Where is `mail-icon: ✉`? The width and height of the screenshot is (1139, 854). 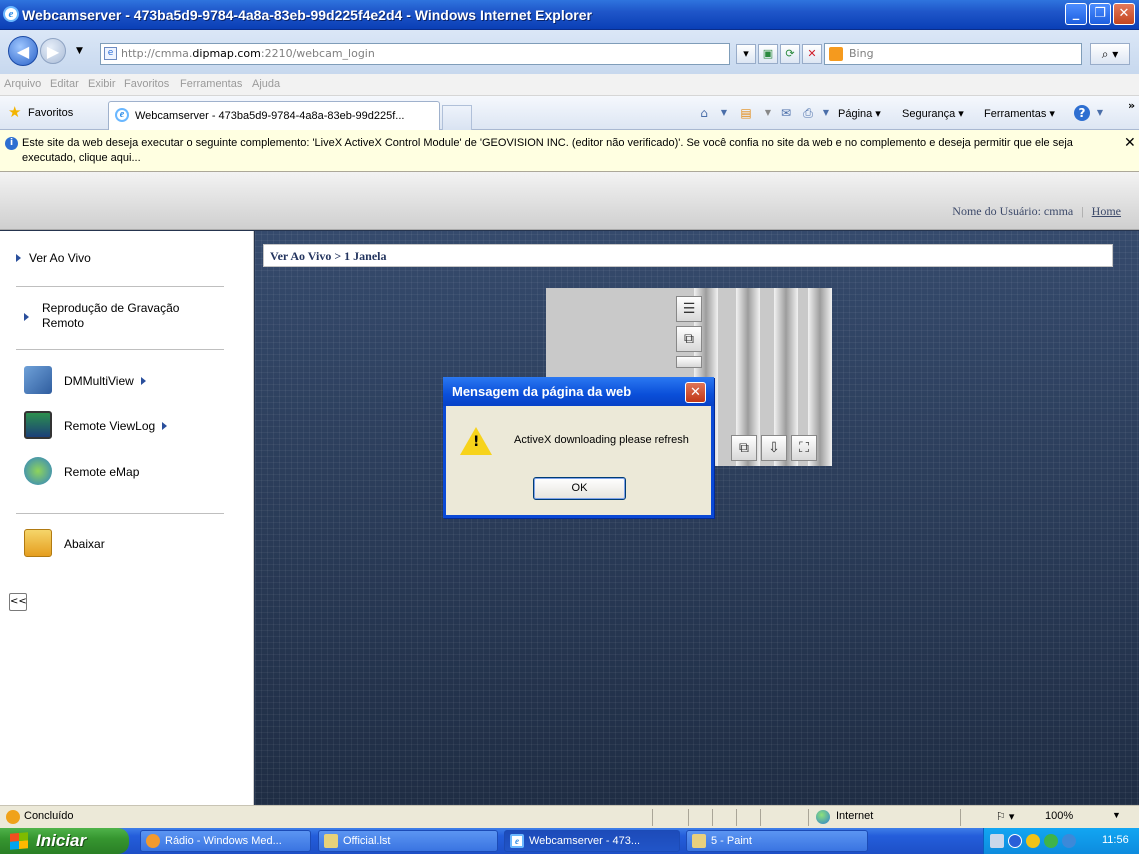 mail-icon: ✉ is located at coordinates (786, 113).